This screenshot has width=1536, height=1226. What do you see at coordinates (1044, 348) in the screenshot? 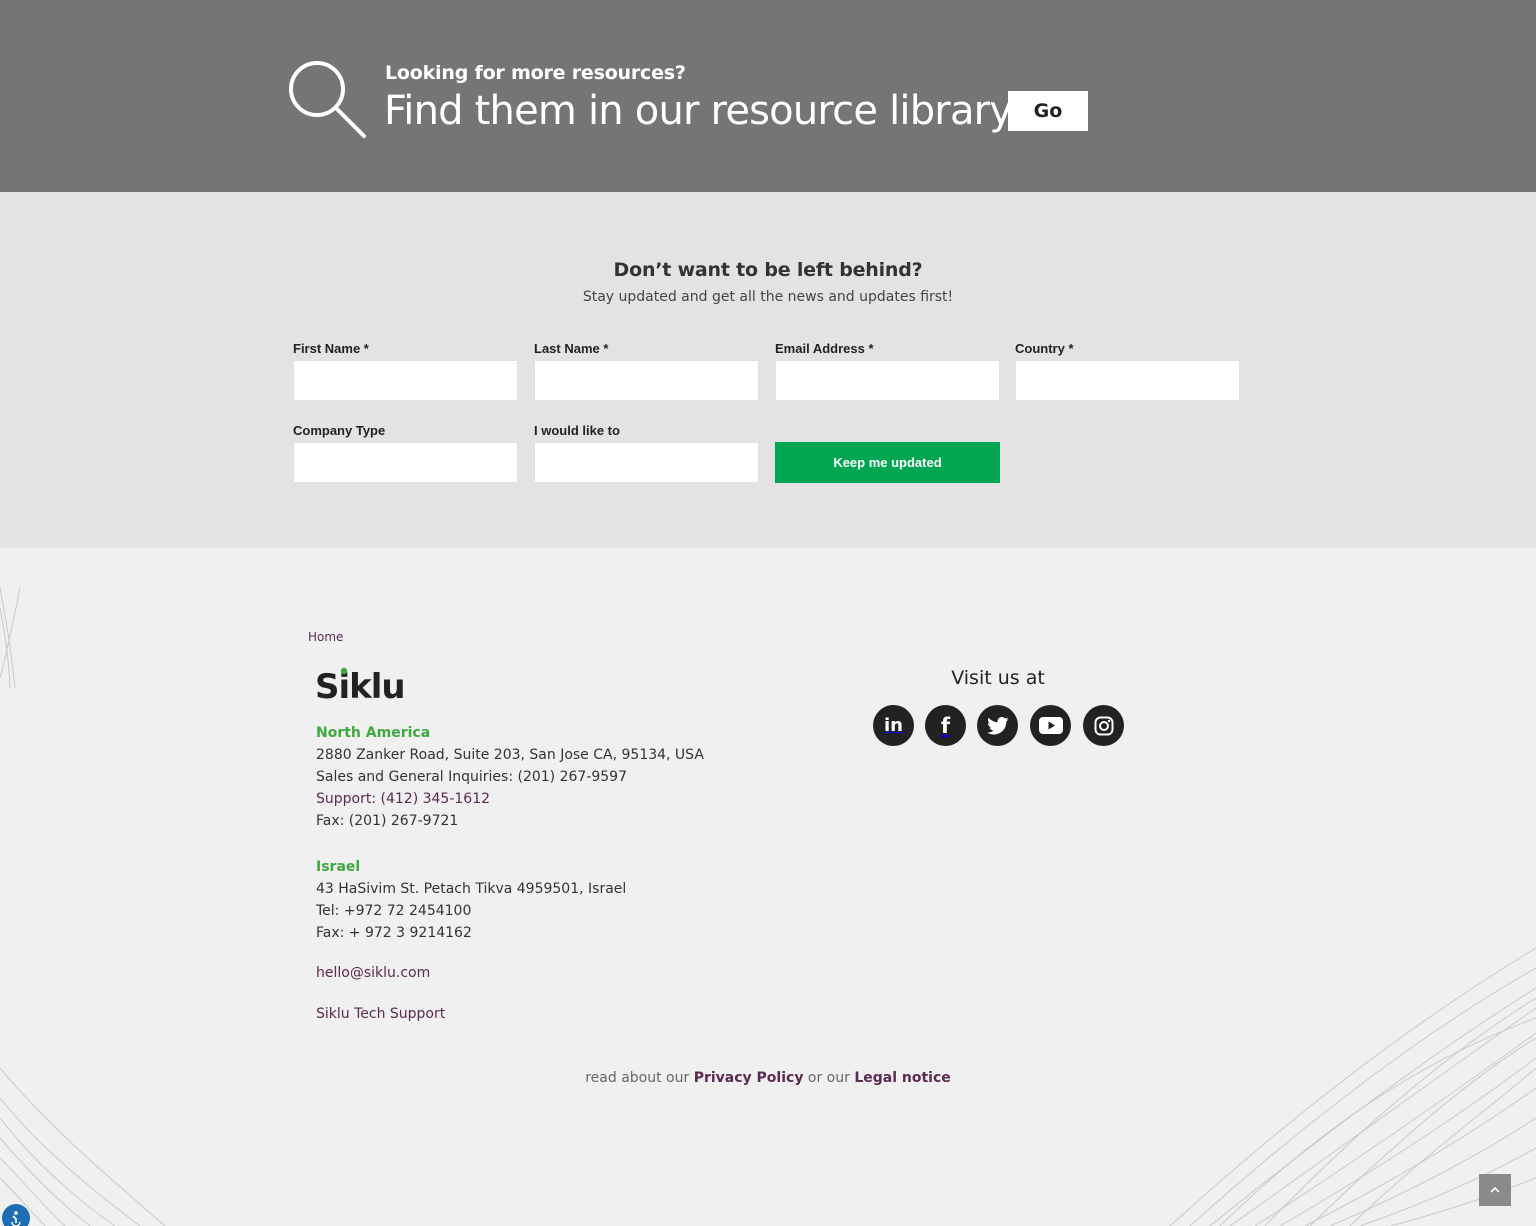
I see `country-label: Country *` at bounding box center [1044, 348].